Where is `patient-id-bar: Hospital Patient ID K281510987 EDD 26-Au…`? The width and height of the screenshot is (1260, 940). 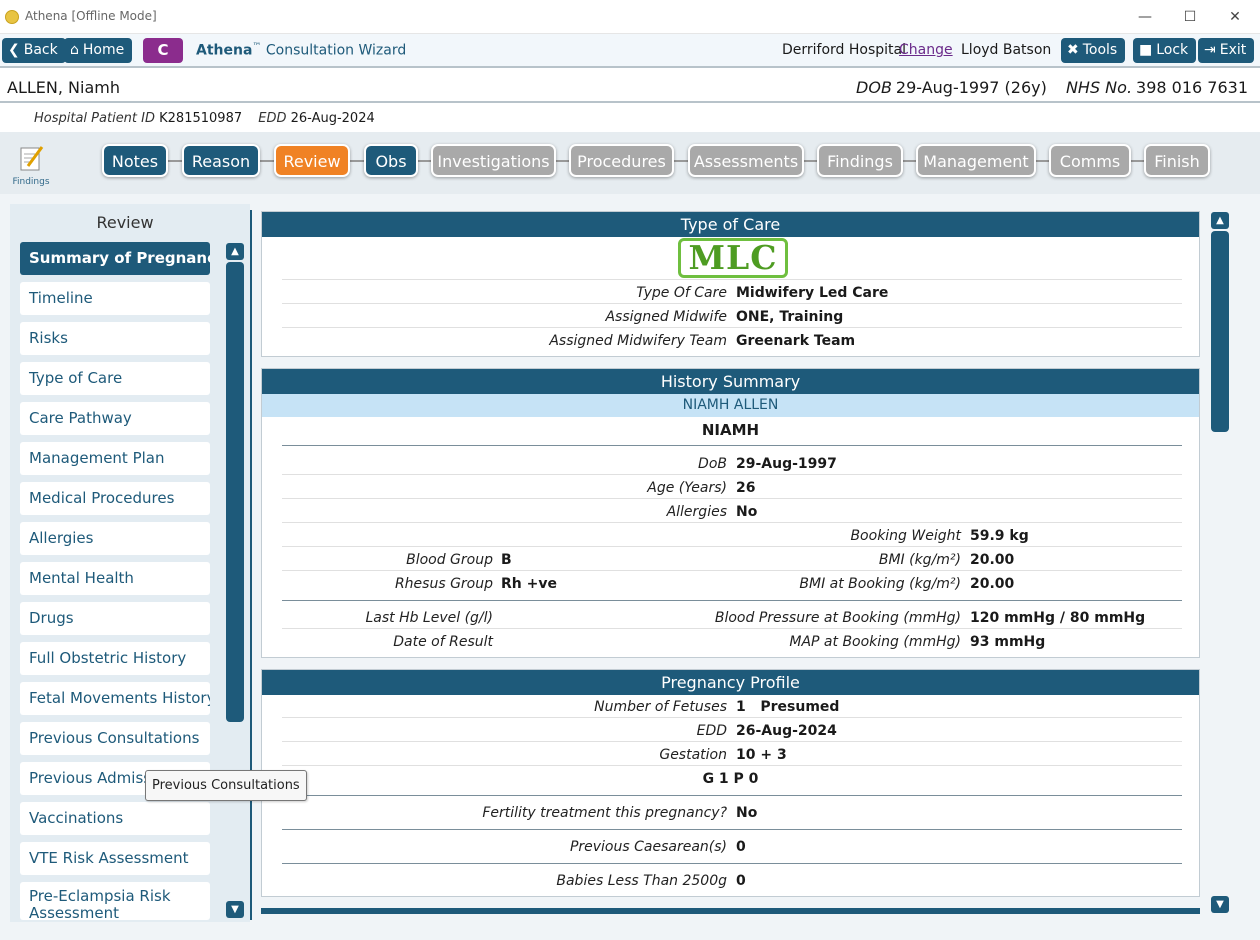
patient-id-bar: Hospital Patient ID K281510987 EDD 26-Au… is located at coordinates (630, 118).